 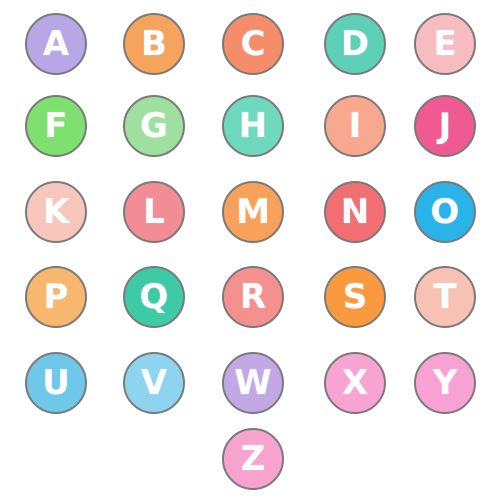 I want to click on letter-circle-e: E, so click(x=445, y=44).